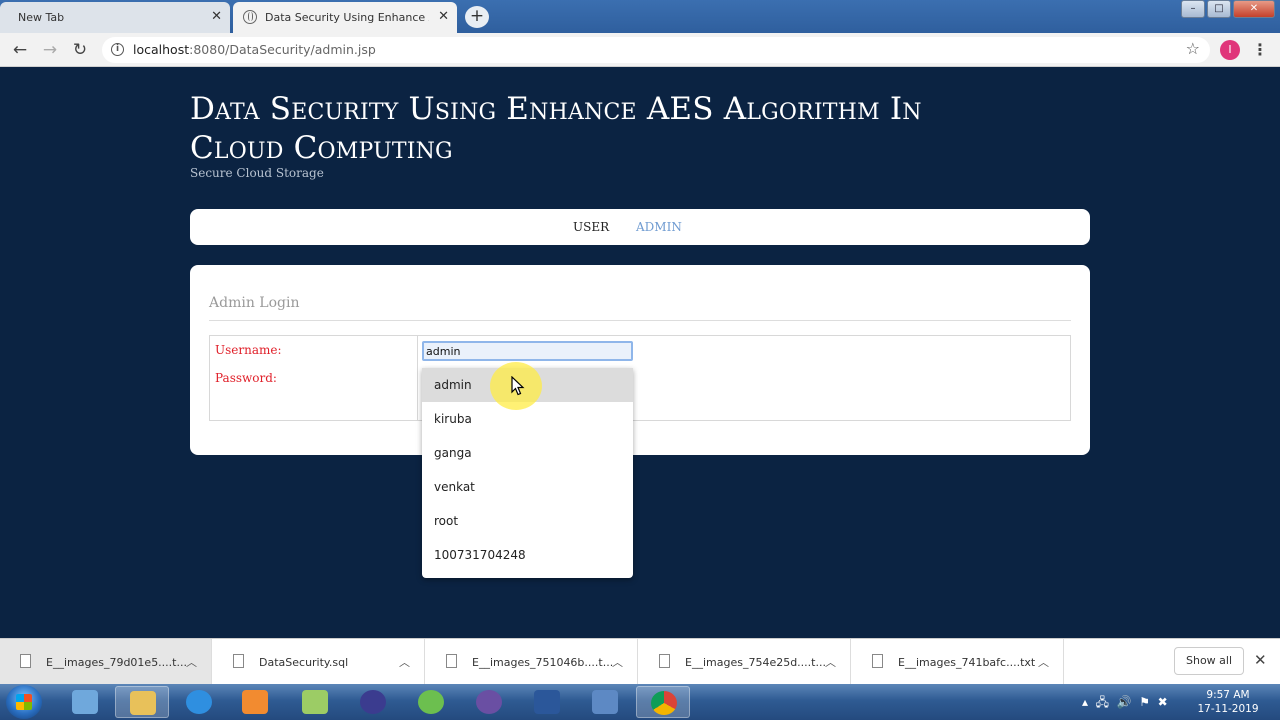  I want to click on back-arrow-icon: ←, so click(20, 50).